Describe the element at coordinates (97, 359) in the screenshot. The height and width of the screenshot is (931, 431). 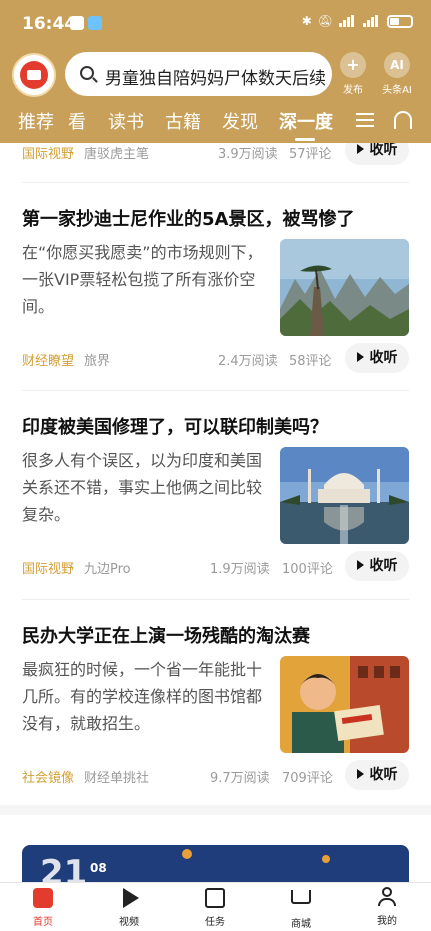
I see `article-source: 旅界` at that location.